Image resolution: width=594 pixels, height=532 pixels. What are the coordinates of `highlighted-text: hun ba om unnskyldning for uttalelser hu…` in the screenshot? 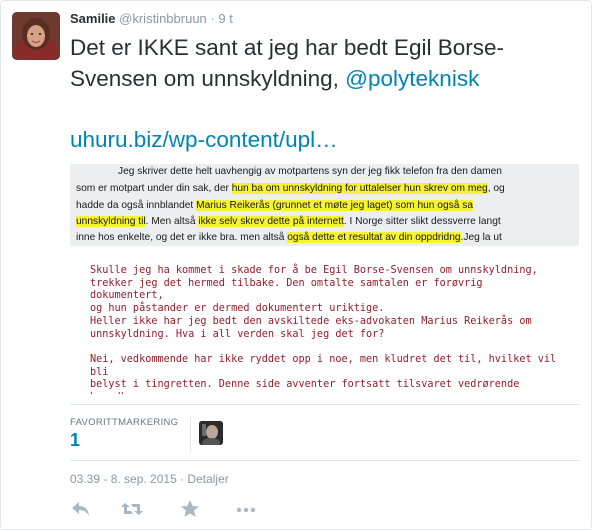 It's located at (359, 188).